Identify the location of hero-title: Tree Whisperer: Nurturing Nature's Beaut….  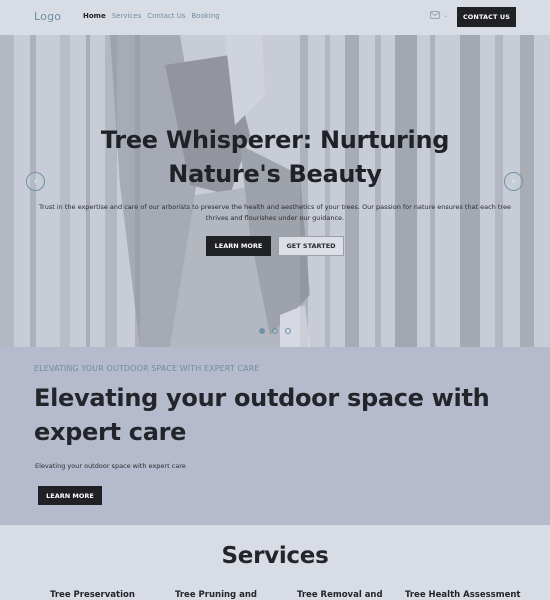
(275, 157).